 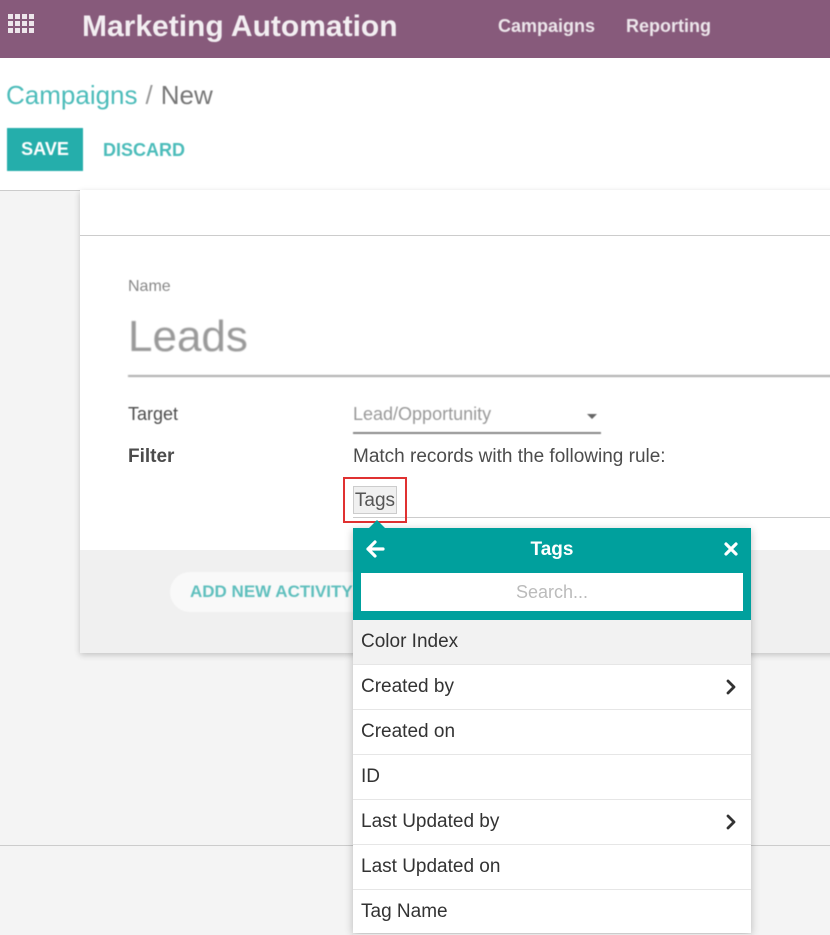 I want to click on field-item-id: ID, so click(x=552, y=777).